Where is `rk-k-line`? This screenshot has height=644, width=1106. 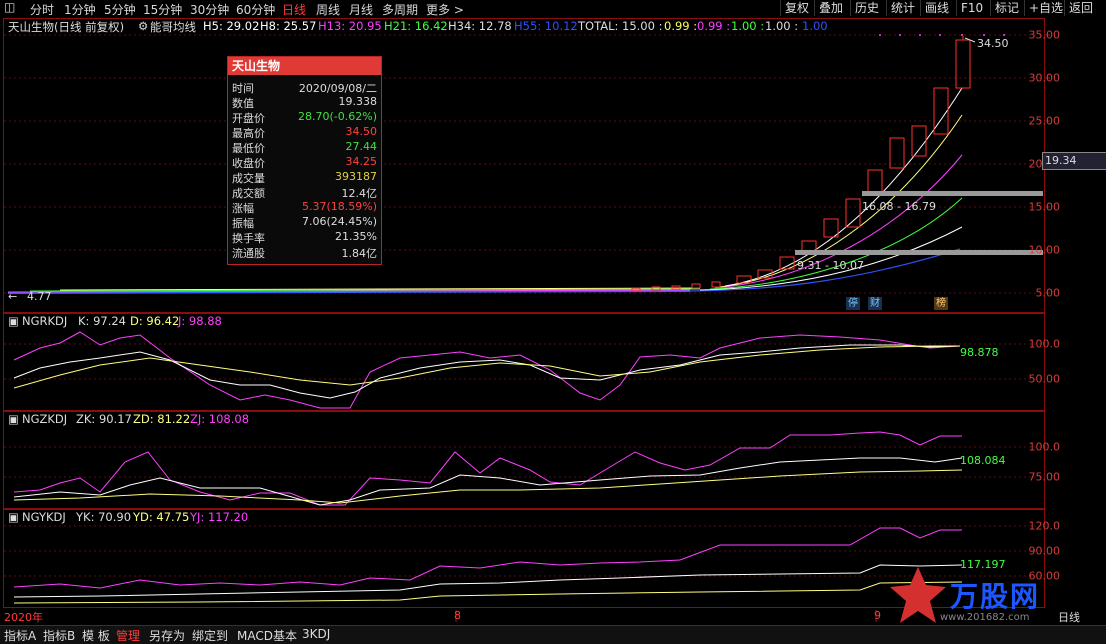 rk-k-line is located at coordinates (487, 371).